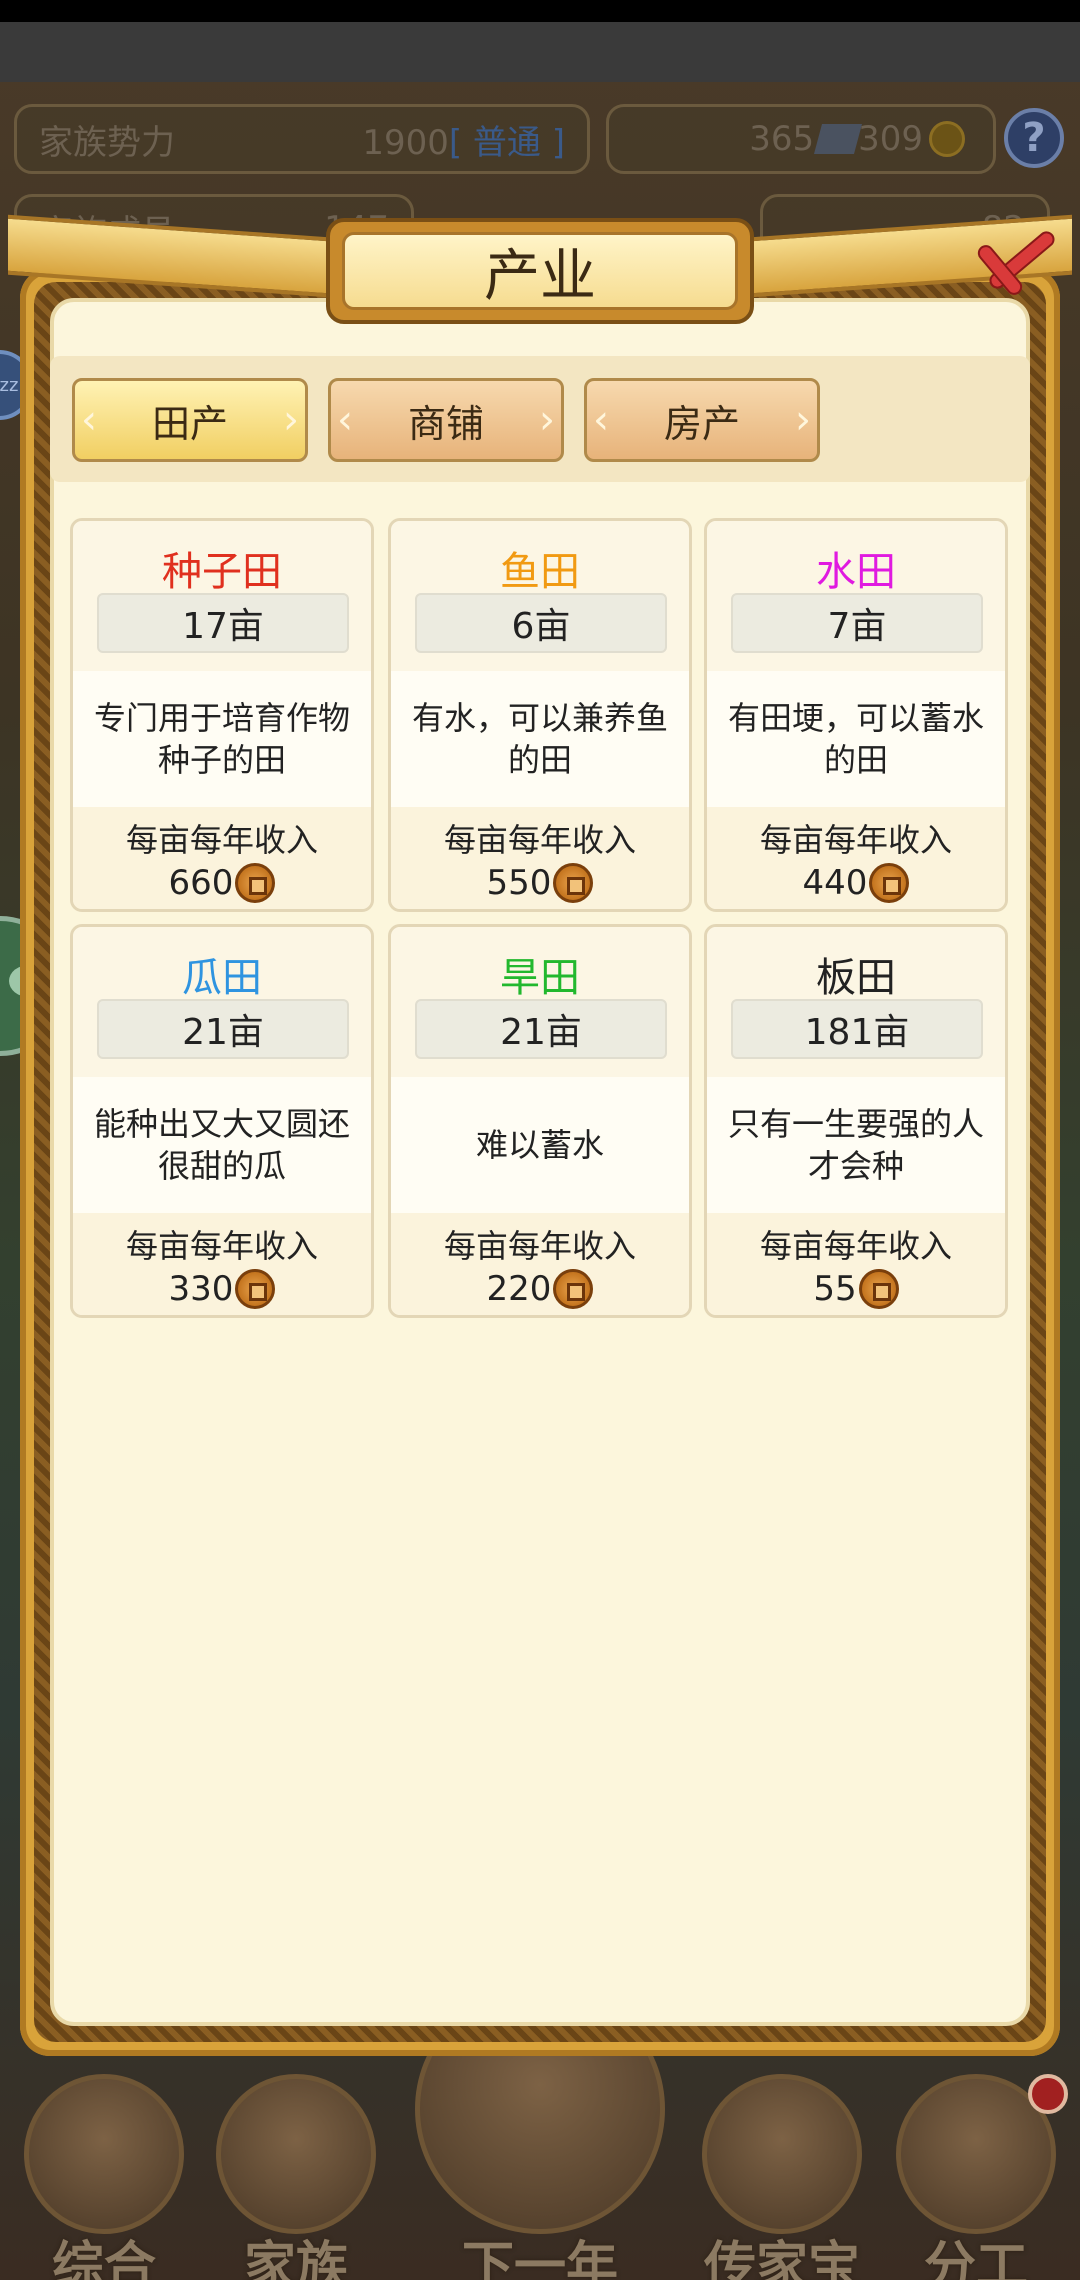  I want to click on card-income: 每亩每年收入 330, so click(222, 1264).